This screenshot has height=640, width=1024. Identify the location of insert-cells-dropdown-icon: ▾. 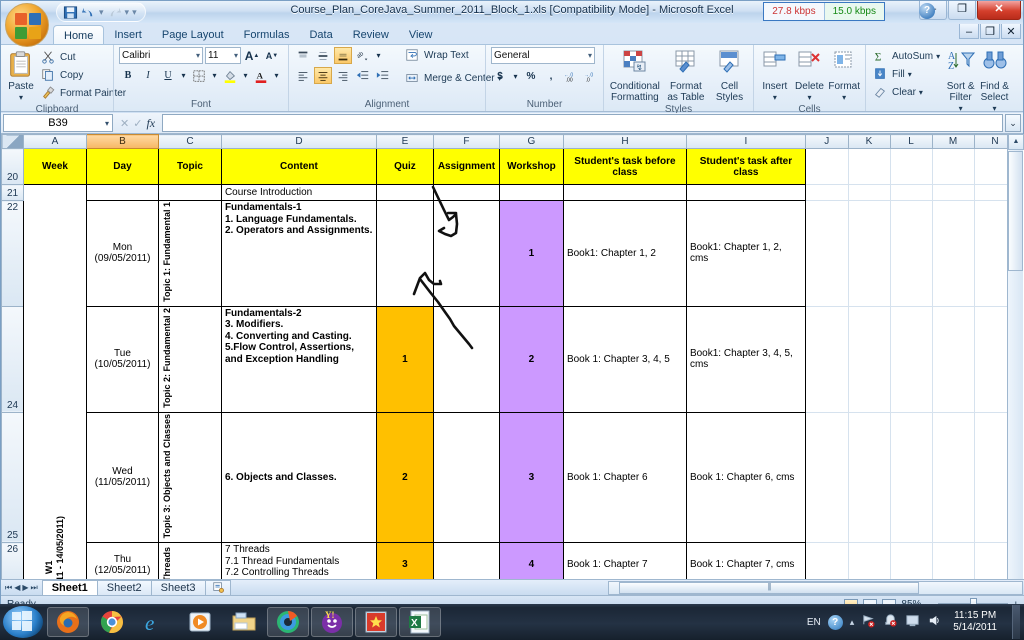
(775, 97).